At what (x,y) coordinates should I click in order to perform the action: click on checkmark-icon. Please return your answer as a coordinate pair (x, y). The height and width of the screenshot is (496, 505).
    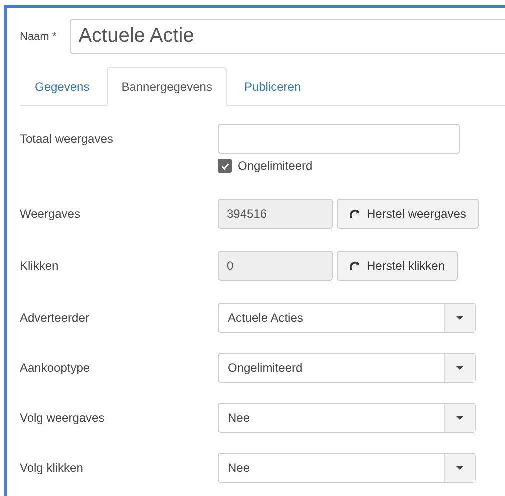
    Looking at the image, I should click on (225, 166).